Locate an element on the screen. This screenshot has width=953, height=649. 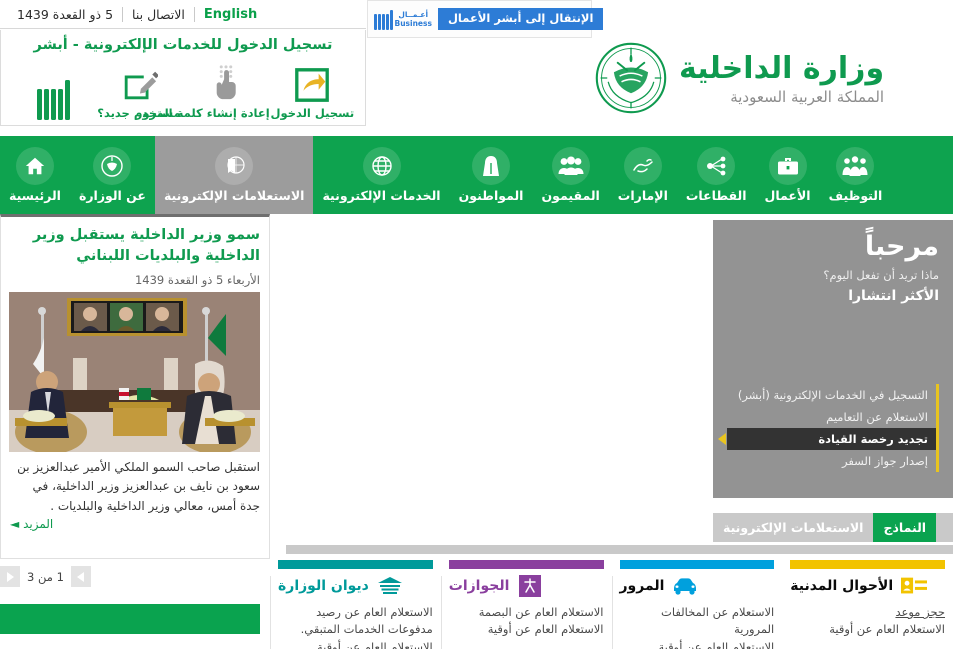
ad-logo-line2: Business is located at coordinates (413, 23).